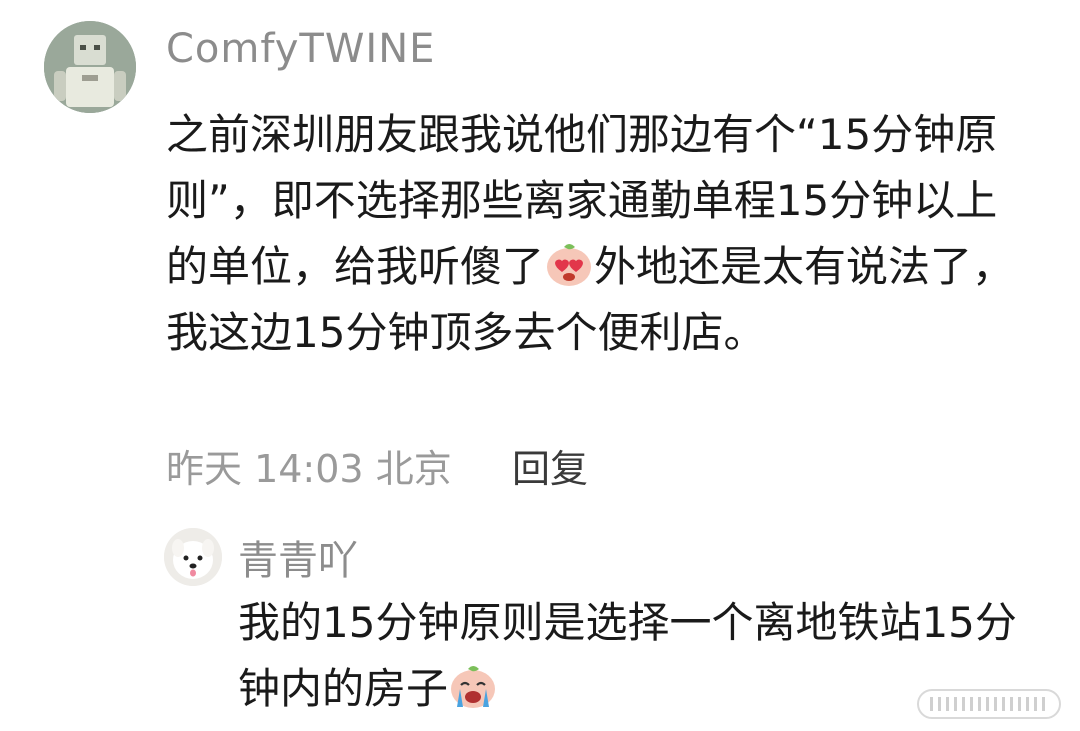  Describe the element at coordinates (550, 465) in the screenshot. I see `reply-button: 回复` at that location.